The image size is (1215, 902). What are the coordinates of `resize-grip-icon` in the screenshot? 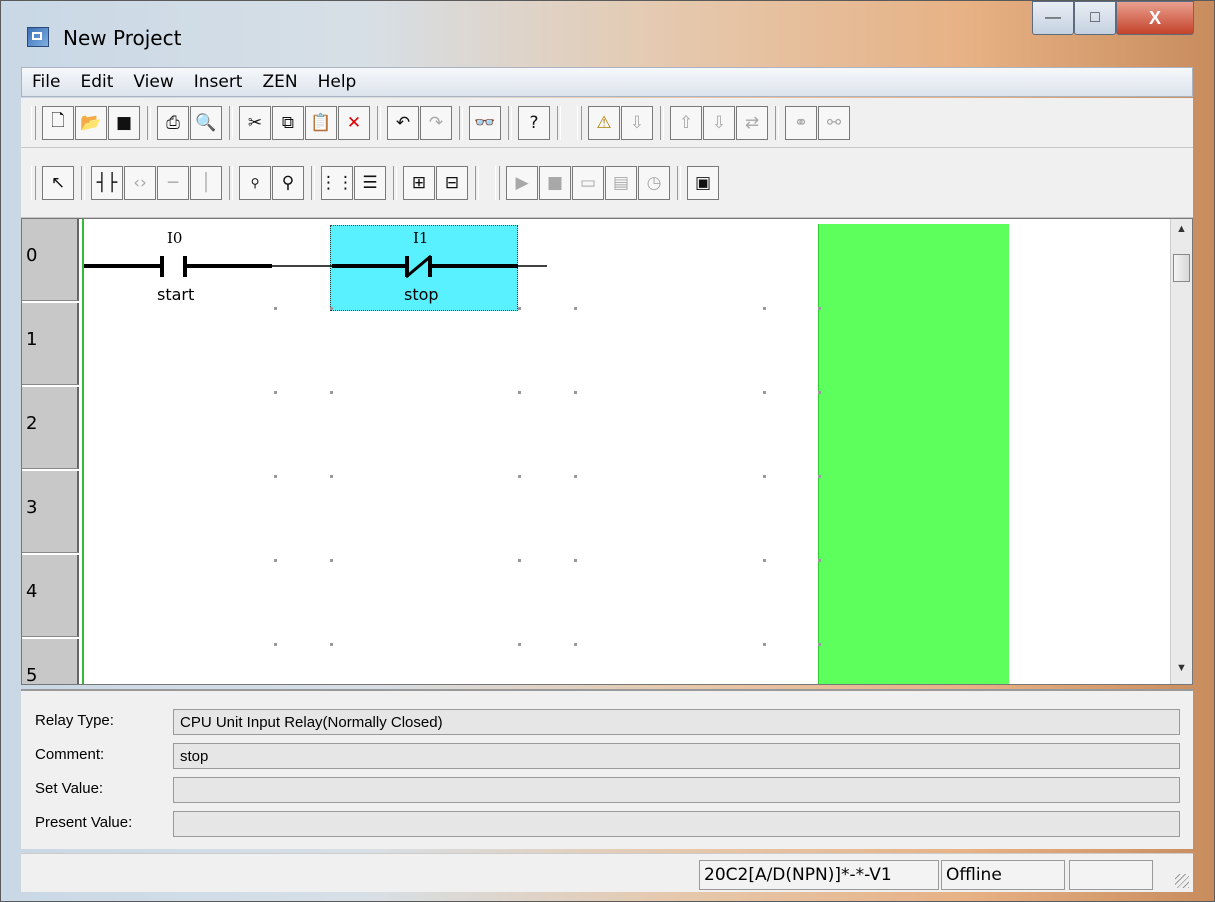 It's located at (1182, 881).